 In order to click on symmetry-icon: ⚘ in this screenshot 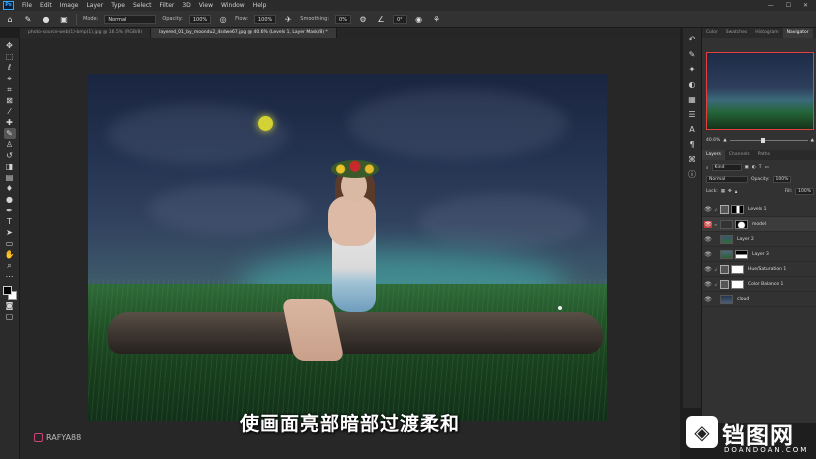, I will do `click(437, 19)`.